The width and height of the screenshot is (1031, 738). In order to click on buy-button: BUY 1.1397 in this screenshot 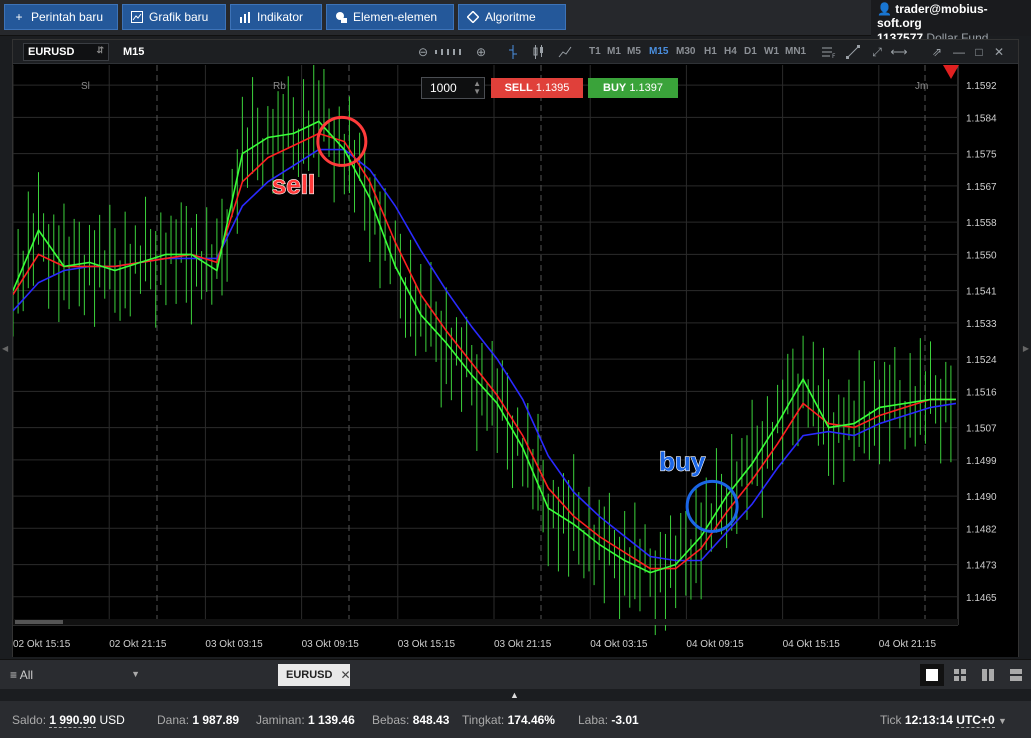, I will do `click(633, 88)`.